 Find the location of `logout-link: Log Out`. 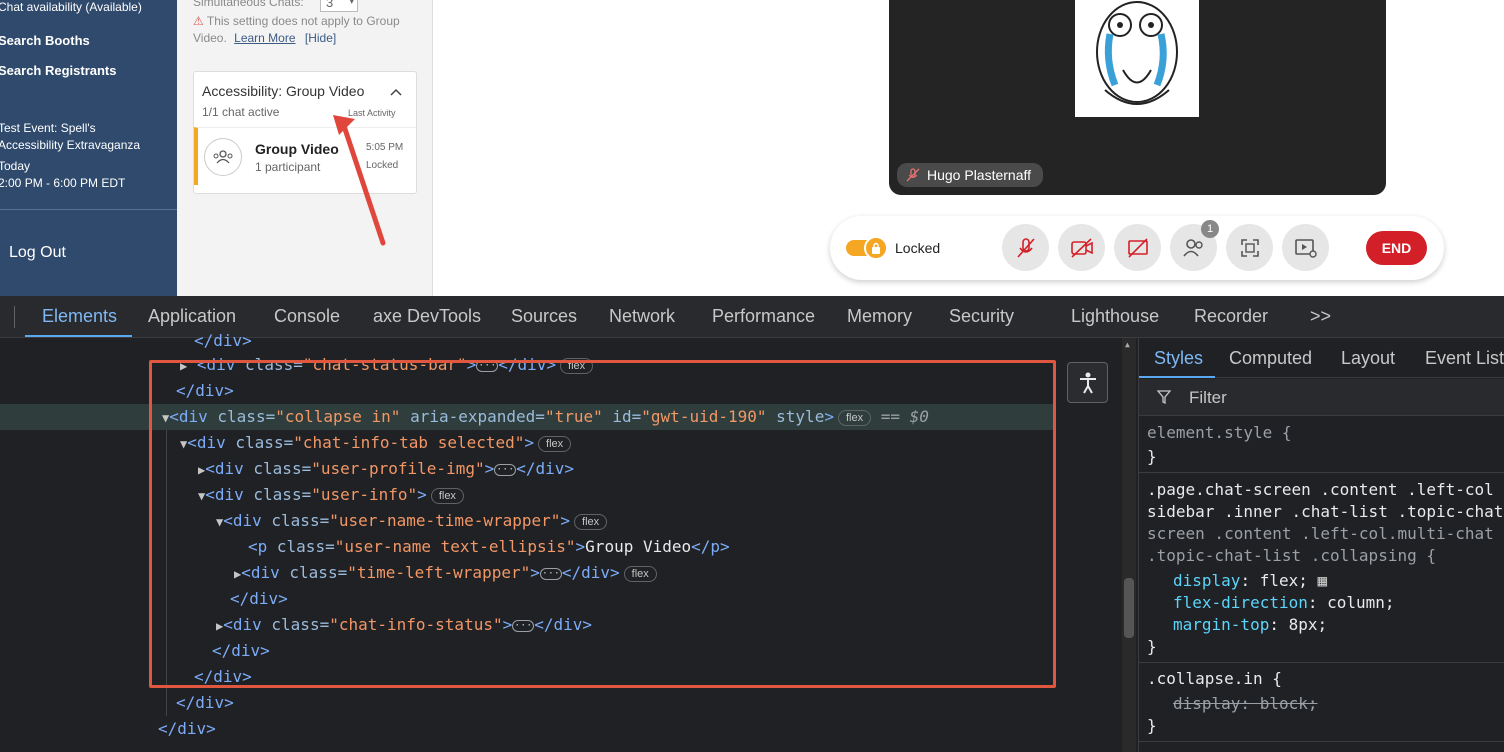

logout-link: Log Out is located at coordinates (37, 253).